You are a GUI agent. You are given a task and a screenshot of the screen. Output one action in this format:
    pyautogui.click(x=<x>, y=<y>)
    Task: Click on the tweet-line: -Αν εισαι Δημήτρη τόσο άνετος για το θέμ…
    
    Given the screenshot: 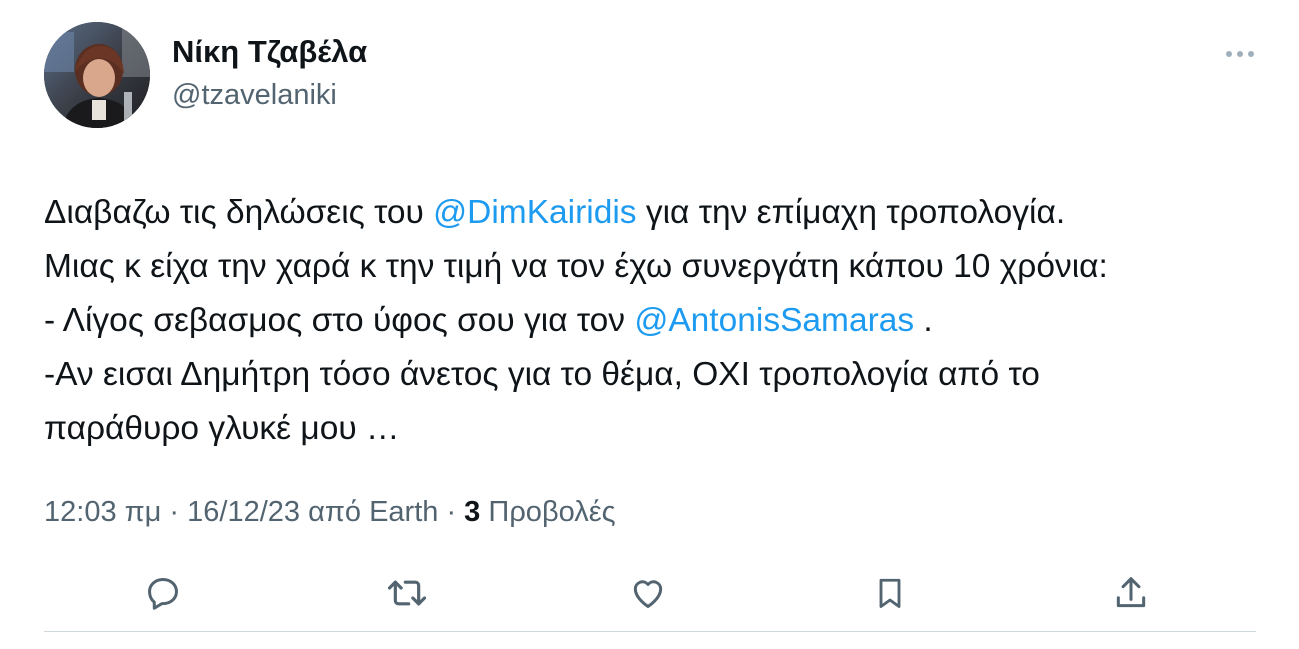 What is the action you would take?
    pyautogui.click(x=659, y=375)
    